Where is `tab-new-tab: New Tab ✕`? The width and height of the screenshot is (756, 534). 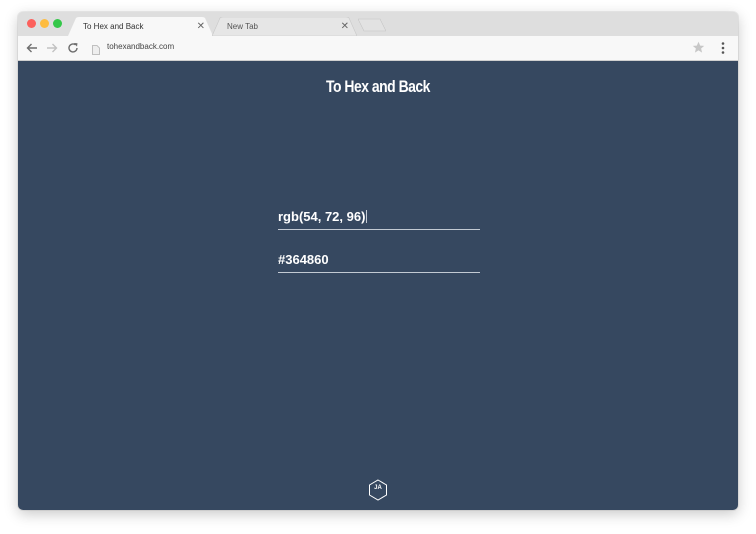
tab-new-tab: New Tab ✕ is located at coordinates (284, 26).